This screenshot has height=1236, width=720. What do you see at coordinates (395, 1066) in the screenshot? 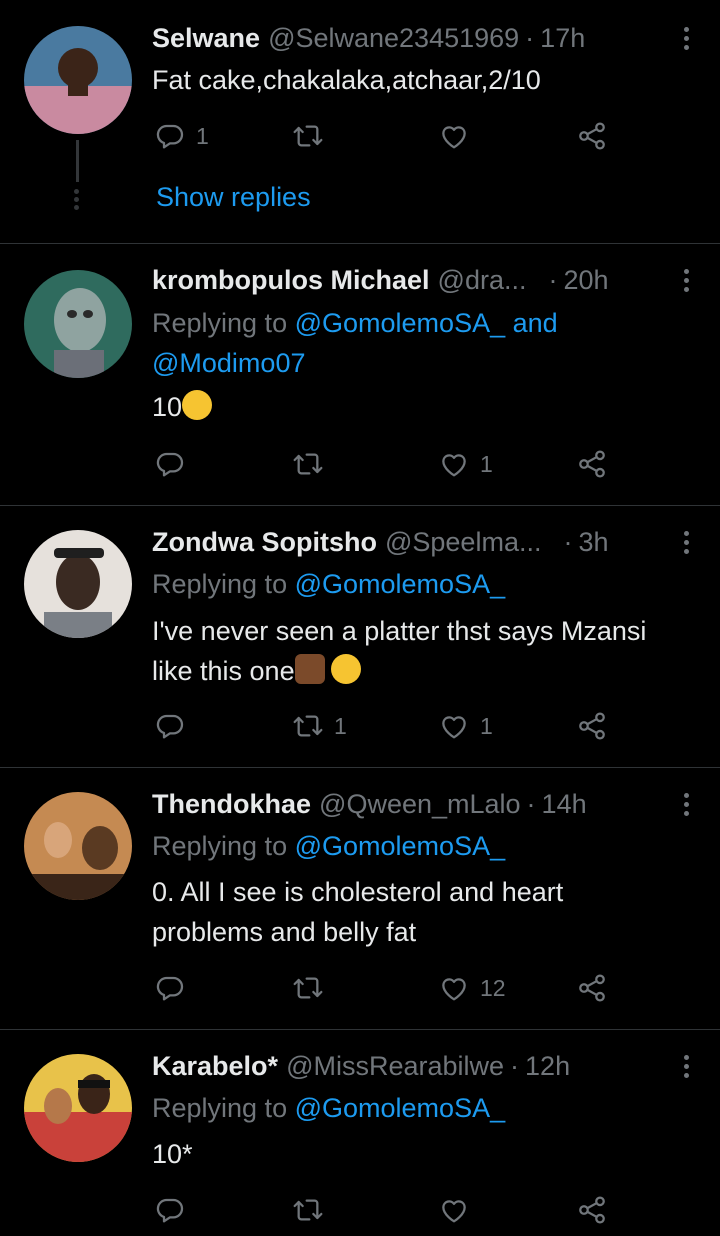
I see `user-handle: @MissRearabilwe` at bounding box center [395, 1066].